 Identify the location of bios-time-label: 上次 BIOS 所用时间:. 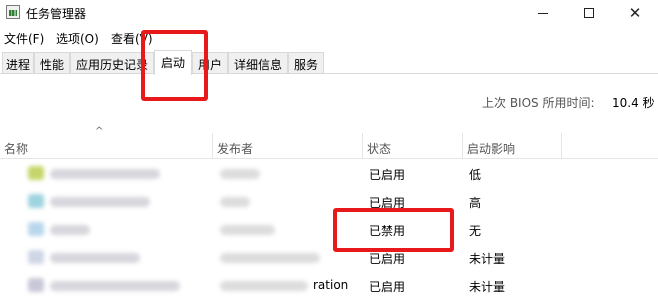
(538, 103).